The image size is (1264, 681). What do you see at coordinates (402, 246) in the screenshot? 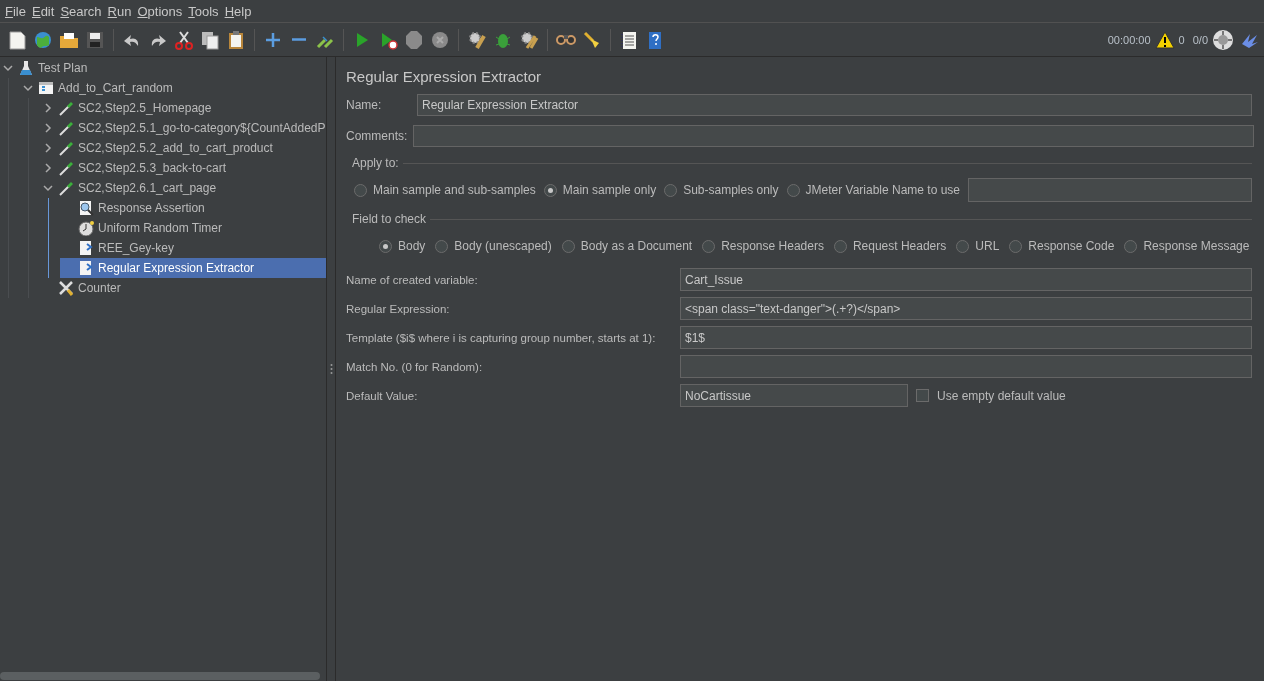
I see `radio-option: Body` at bounding box center [402, 246].